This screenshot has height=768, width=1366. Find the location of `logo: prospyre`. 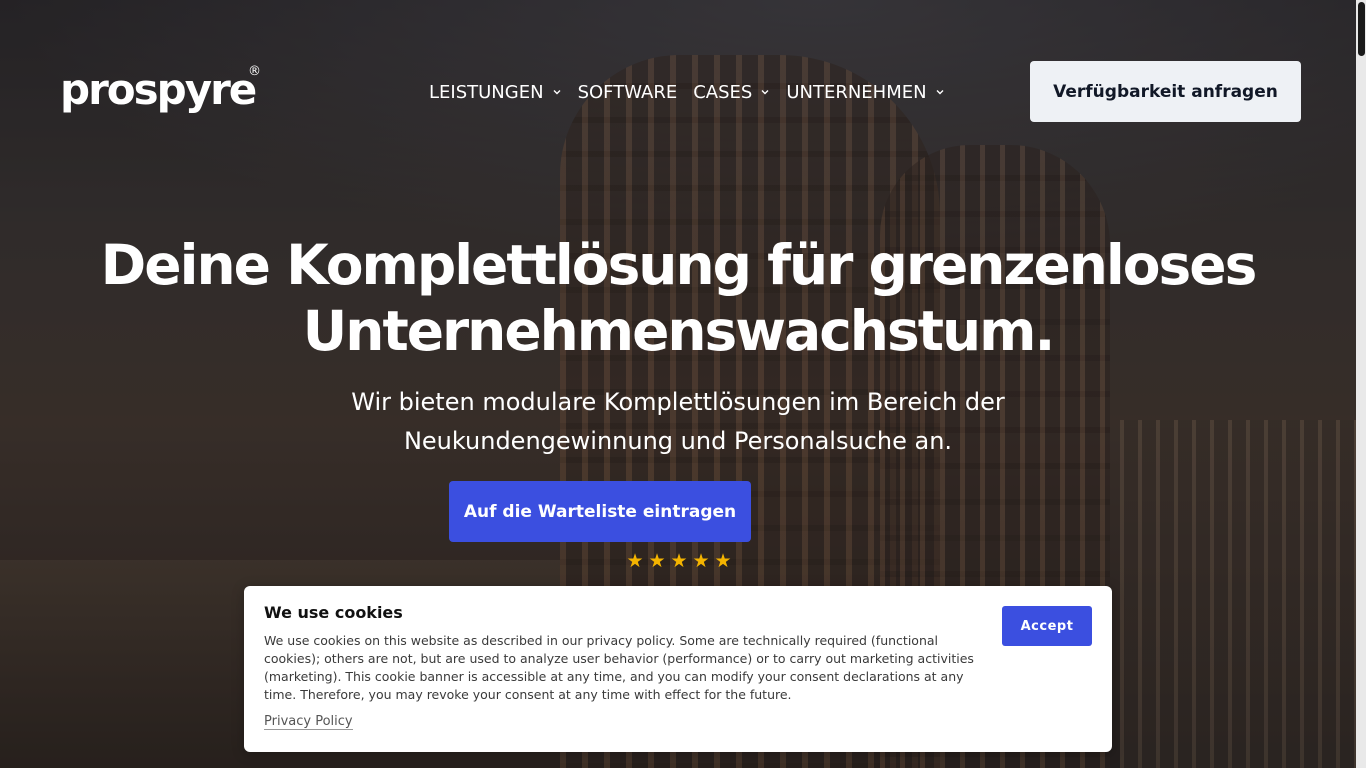

logo: prospyre is located at coordinates (158, 90).